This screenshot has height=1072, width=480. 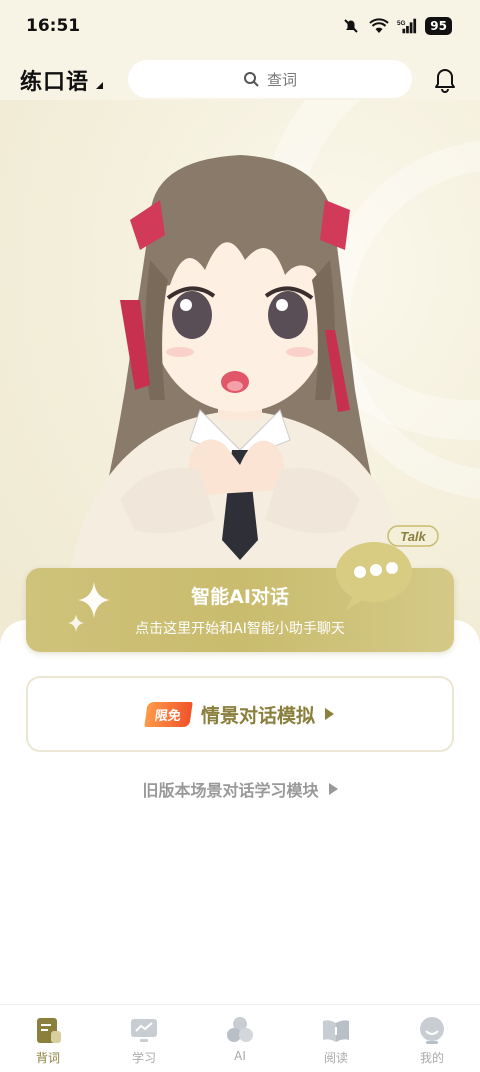 I want to click on nav-item-words: 背词, so click(x=48, y=1040).